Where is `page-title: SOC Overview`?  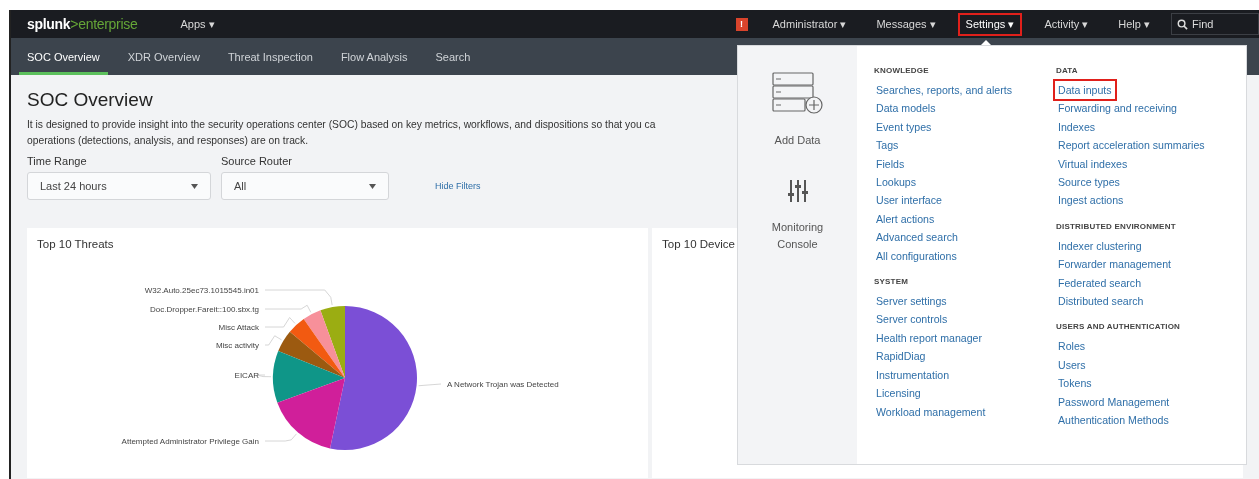 page-title: SOC Overview is located at coordinates (90, 100).